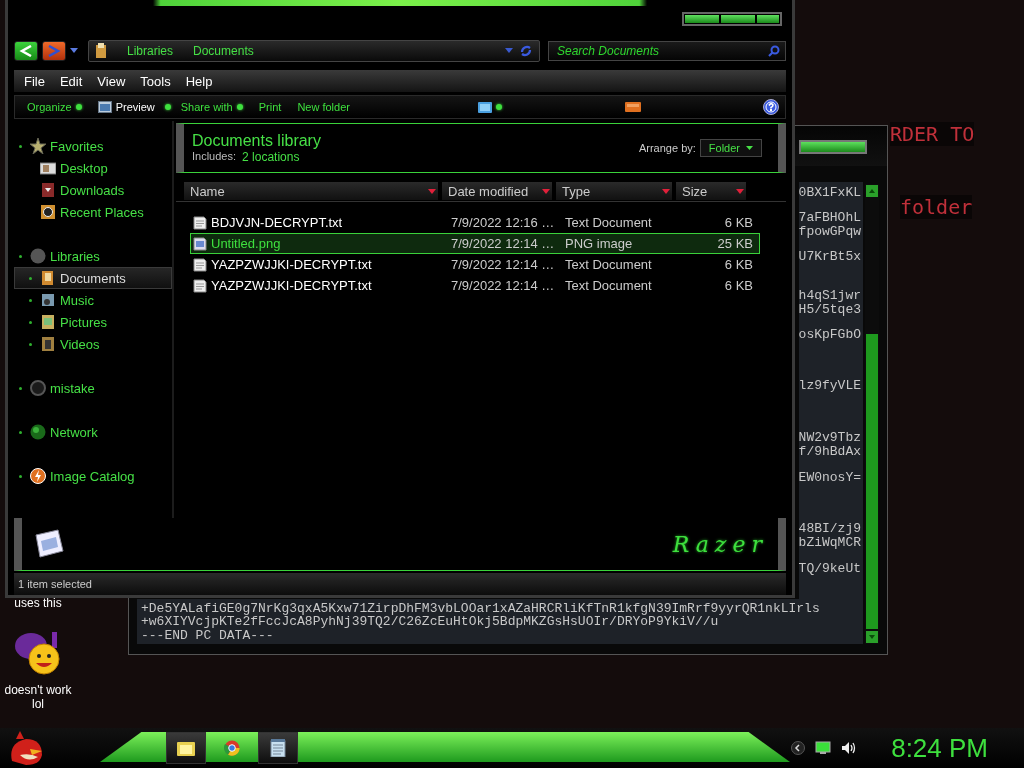 The image size is (1024, 768). Describe the element at coordinates (93, 344) in the screenshot. I see `sidebar-item: Videos` at that location.